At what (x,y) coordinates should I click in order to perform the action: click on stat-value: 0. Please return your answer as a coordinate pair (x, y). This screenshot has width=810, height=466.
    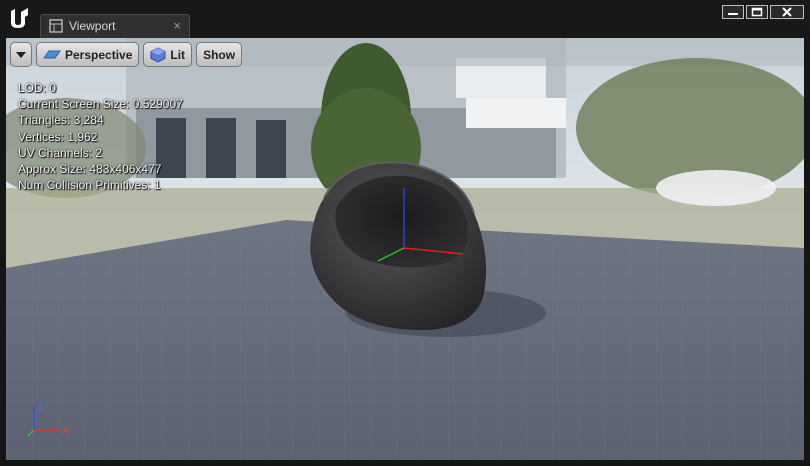
    Looking at the image, I should click on (53, 88).